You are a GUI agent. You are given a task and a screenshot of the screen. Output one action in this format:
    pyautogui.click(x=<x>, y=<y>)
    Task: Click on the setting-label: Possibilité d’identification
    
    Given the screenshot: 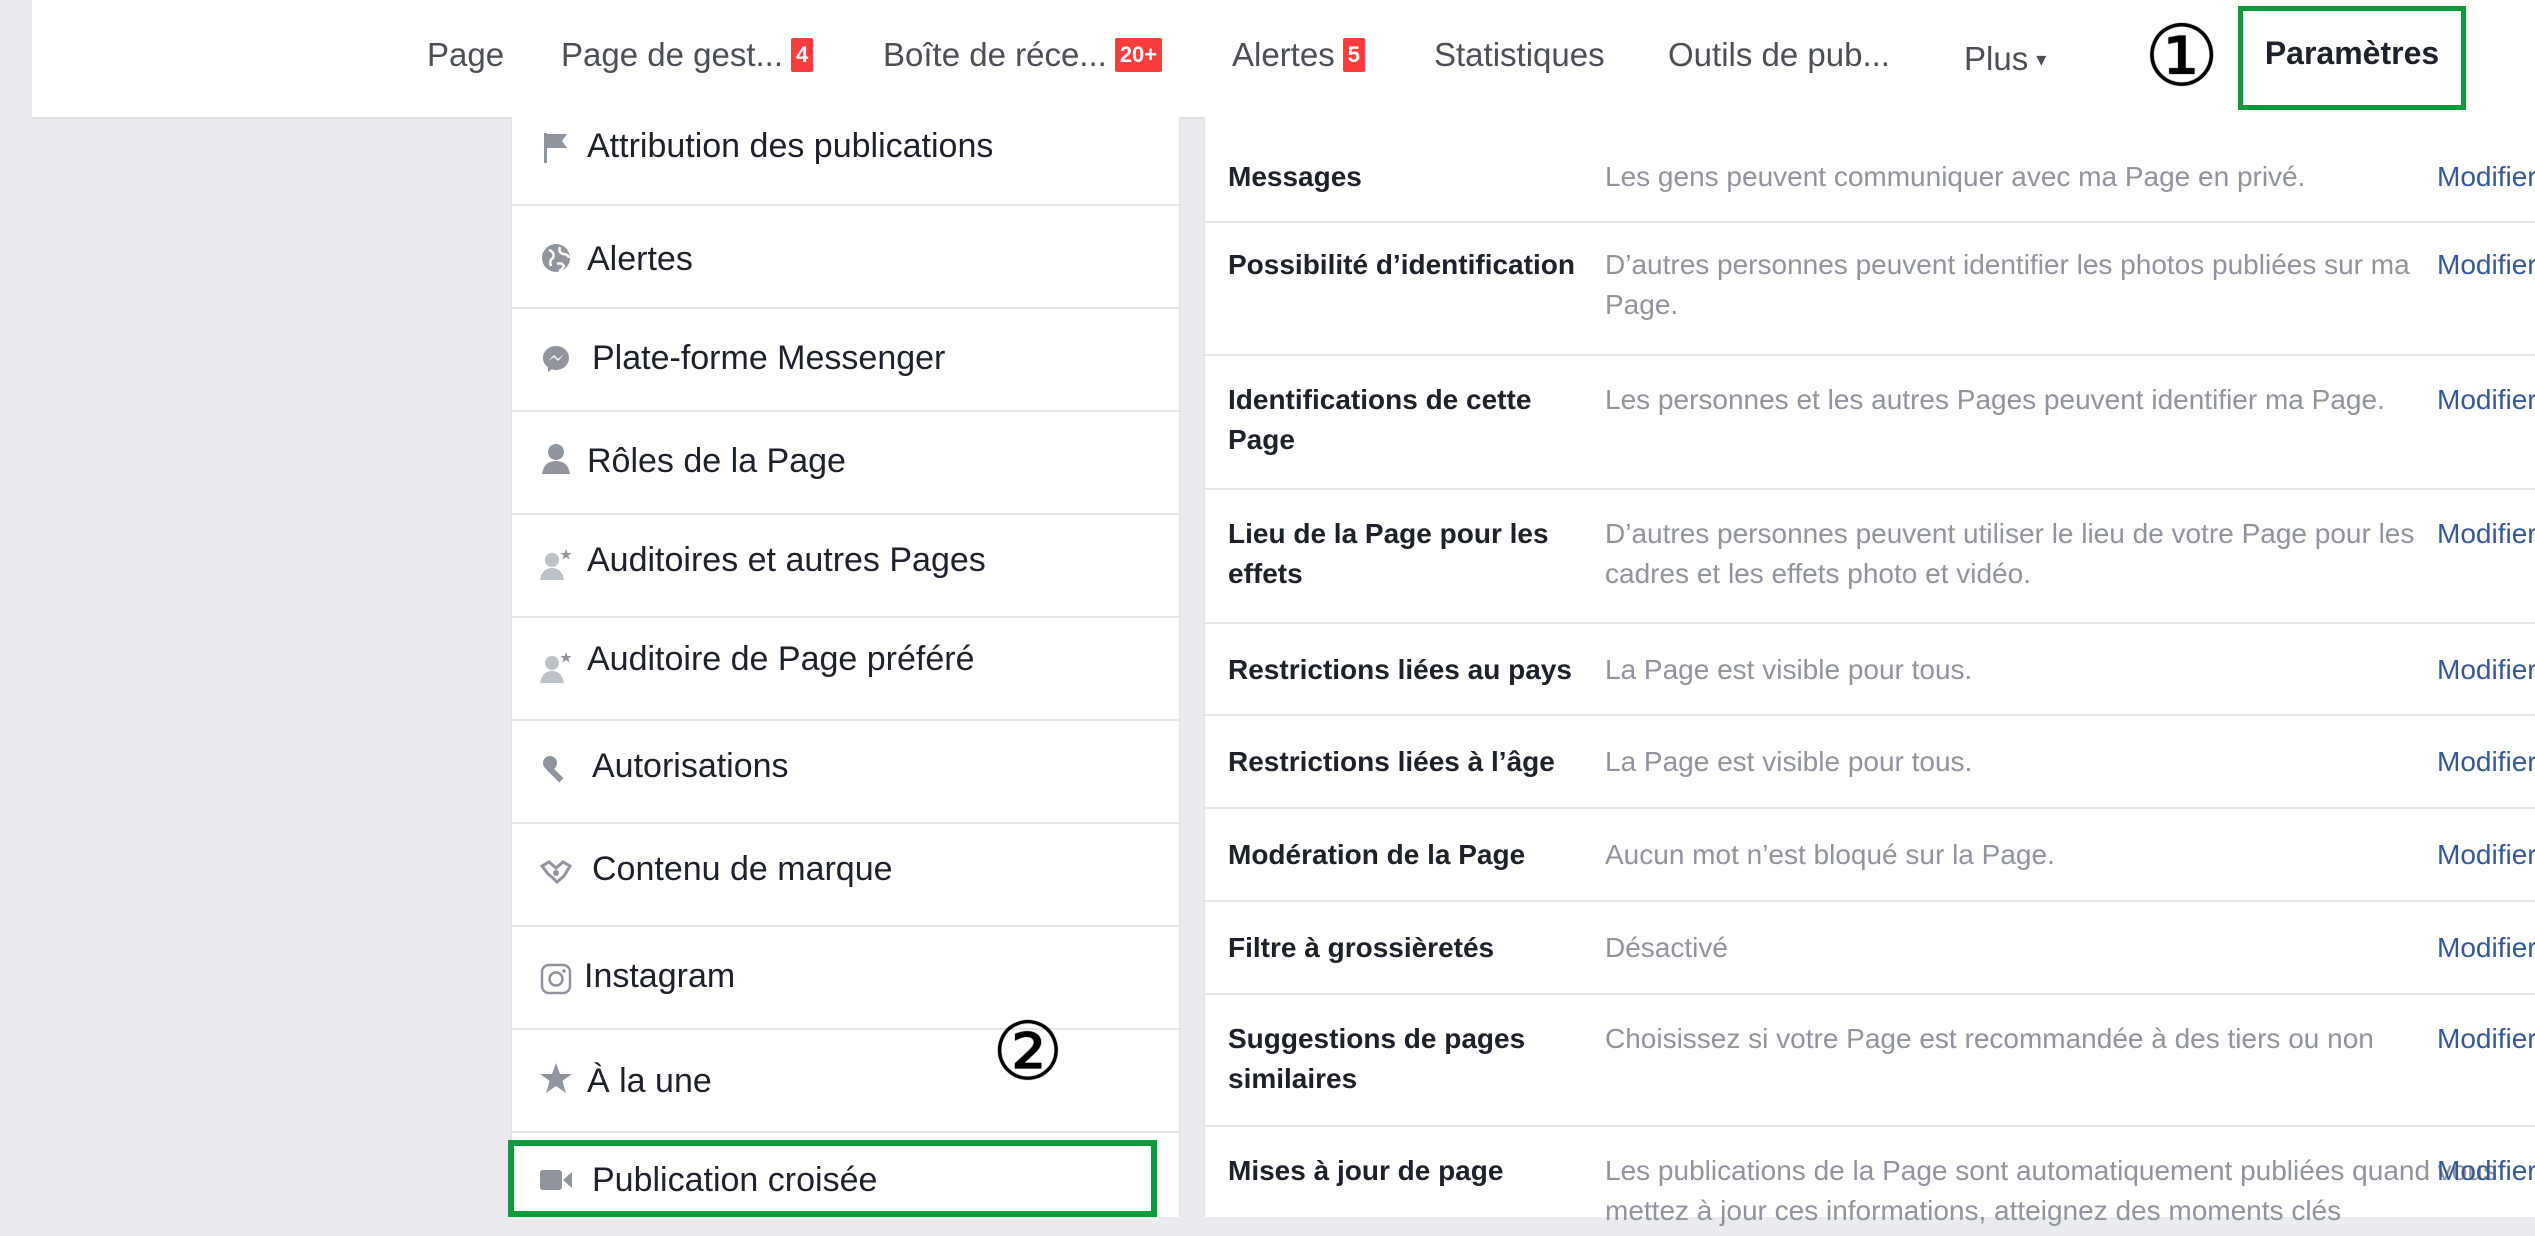 What is the action you would take?
    pyautogui.click(x=1401, y=264)
    